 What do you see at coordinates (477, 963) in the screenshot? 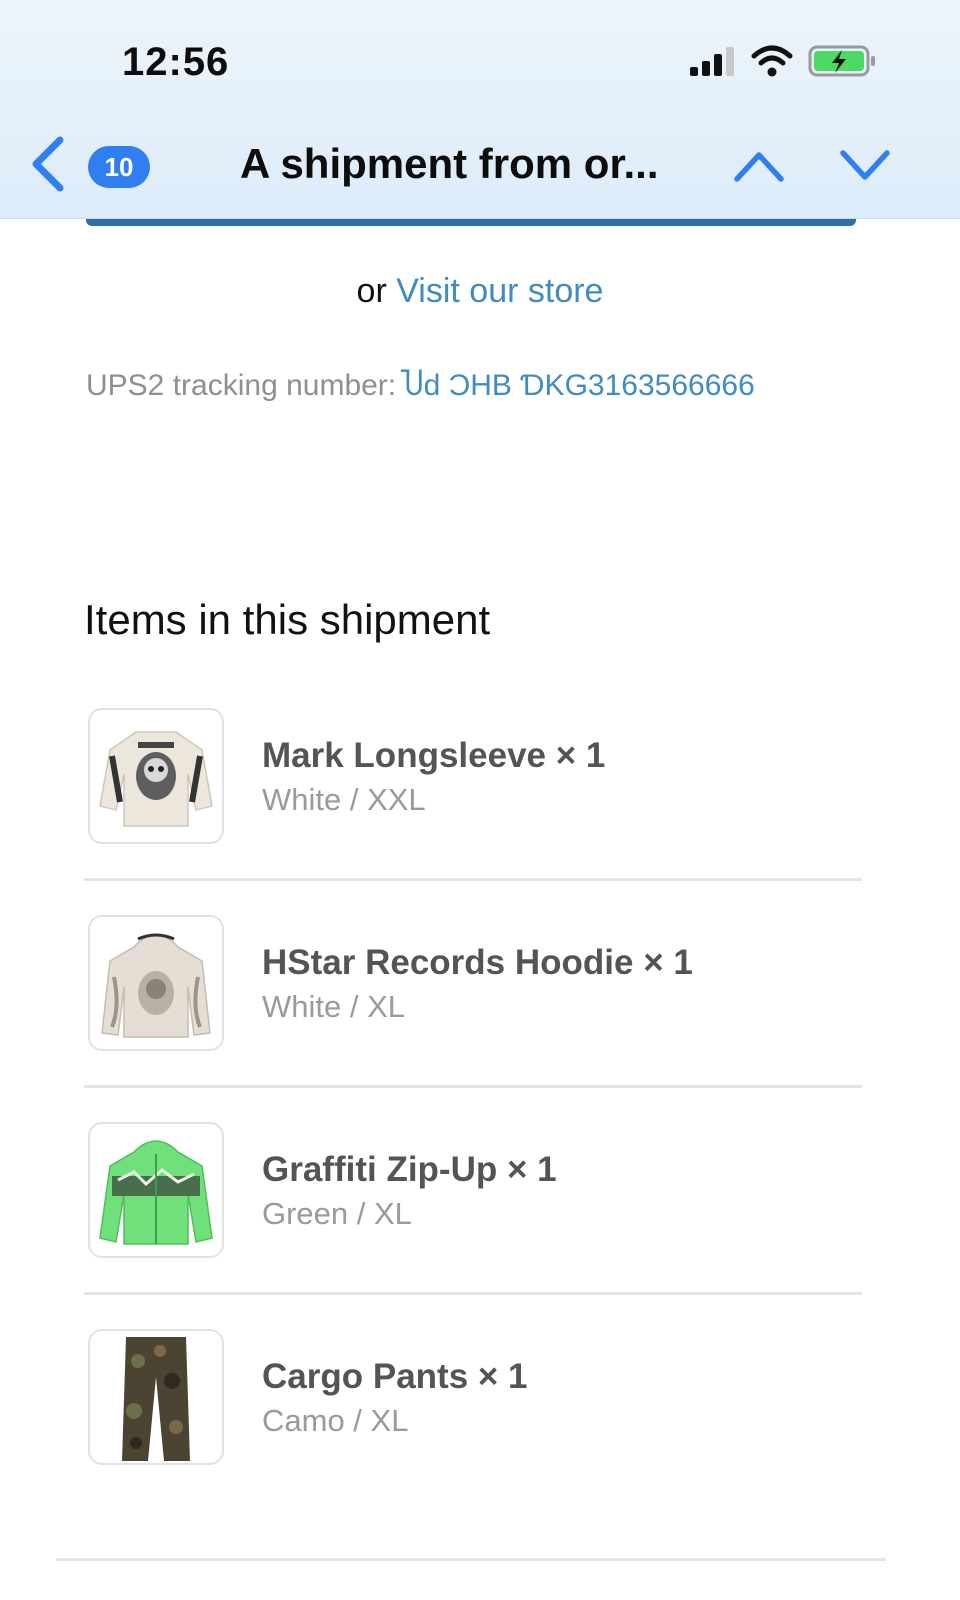
I see `item-name: HStar Records Hoodie × 1` at bounding box center [477, 963].